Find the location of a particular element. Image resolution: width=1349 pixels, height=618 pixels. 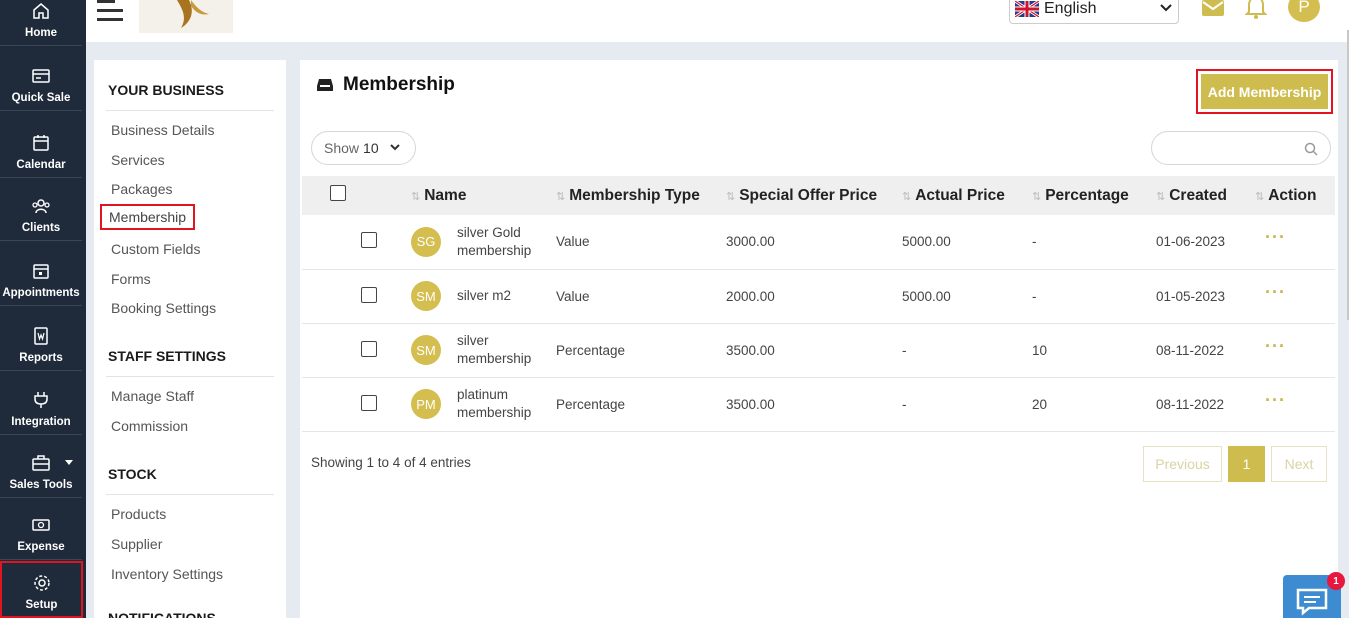

page-1-button: 1 is located at coordinates (1246, 464).